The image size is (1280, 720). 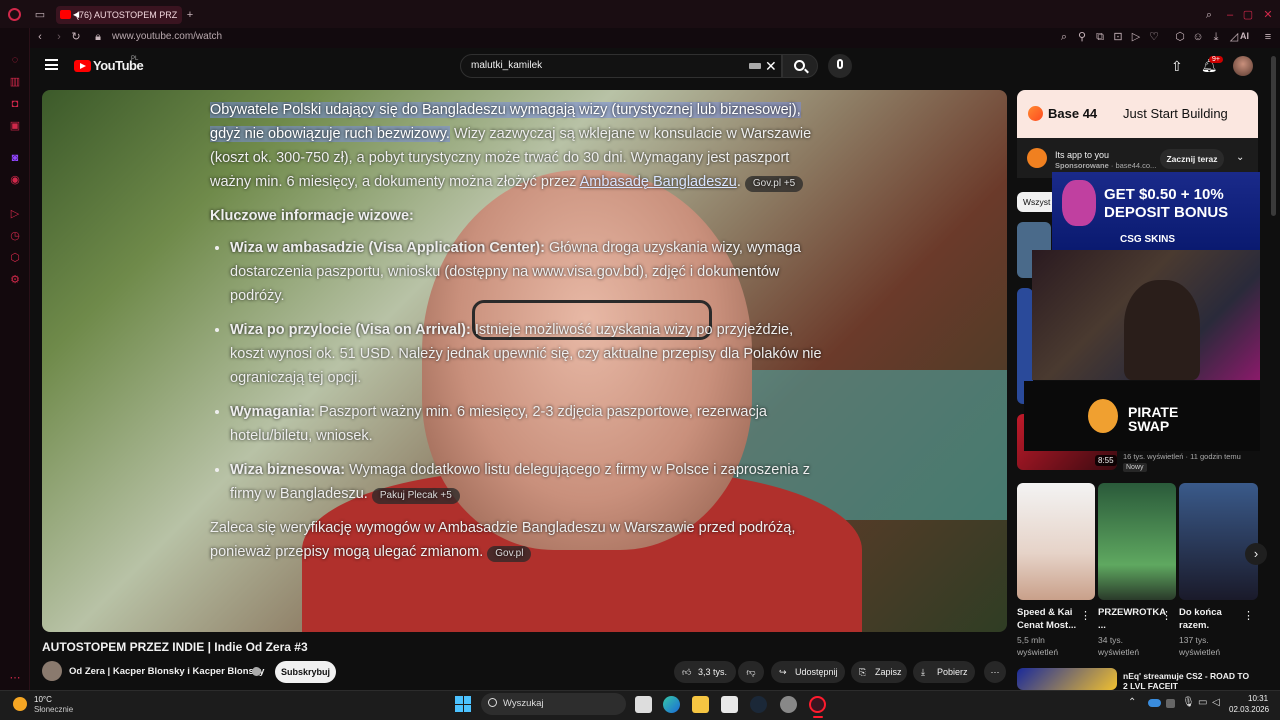 I want to click on source-chip: Gov.pl +5, so click(x=774, y=184).